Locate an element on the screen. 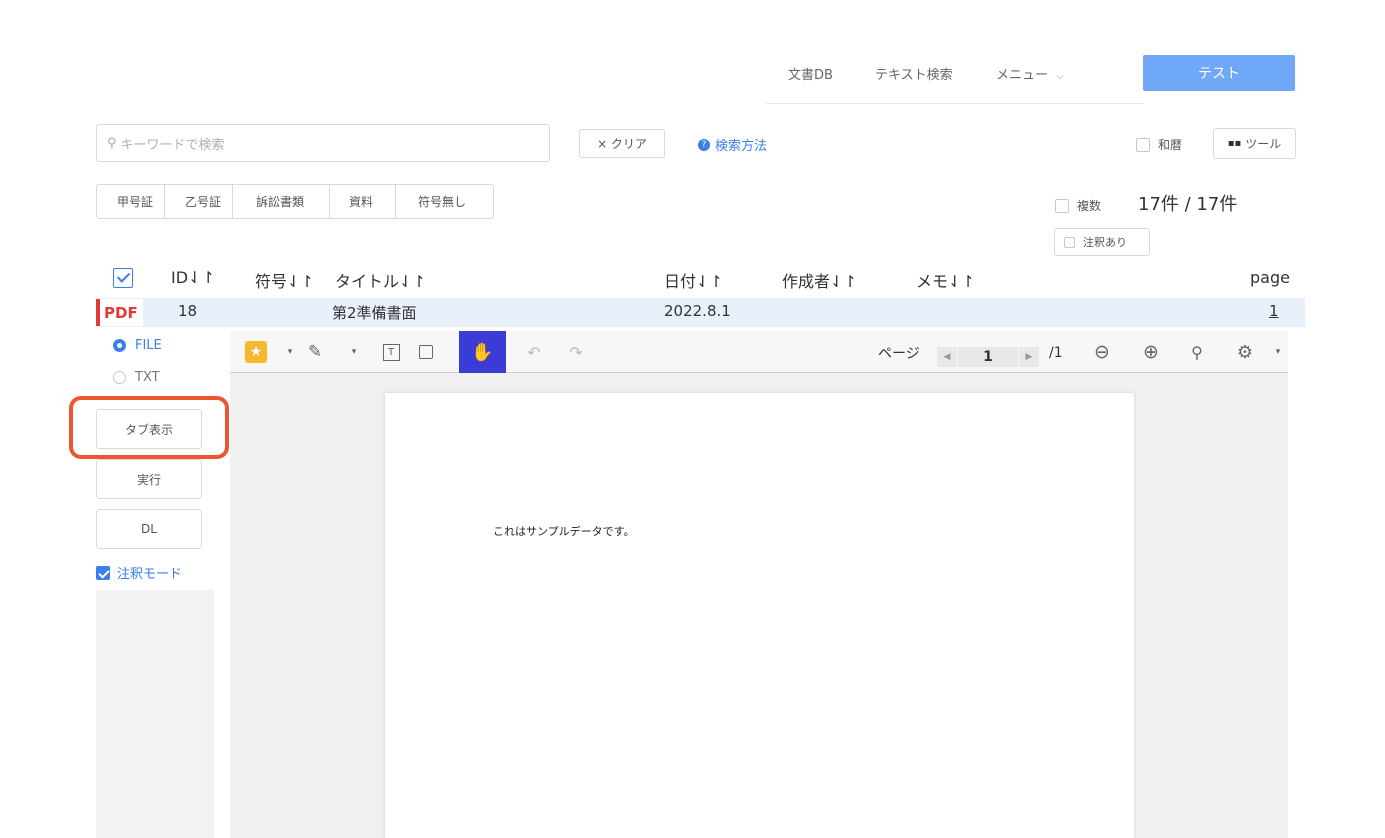  highlighter-icon: ✎ is located at coordinates (315, 352).